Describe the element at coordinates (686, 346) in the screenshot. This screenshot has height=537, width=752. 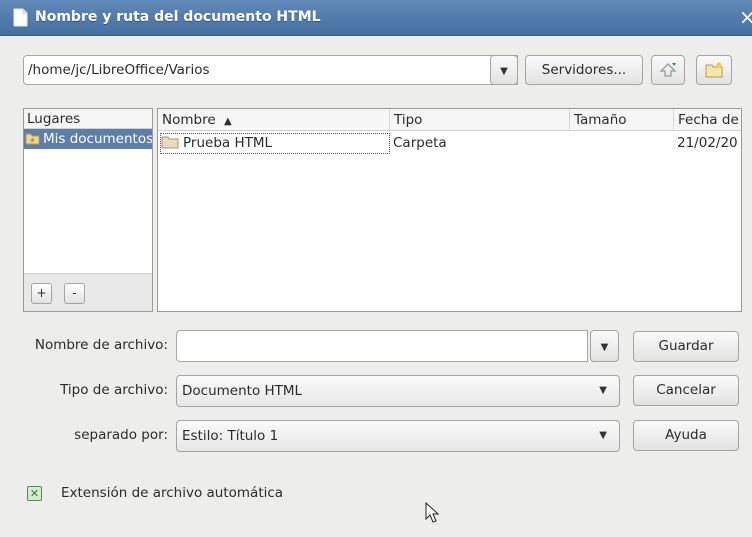
I see `save-button: Guardar` at that location.